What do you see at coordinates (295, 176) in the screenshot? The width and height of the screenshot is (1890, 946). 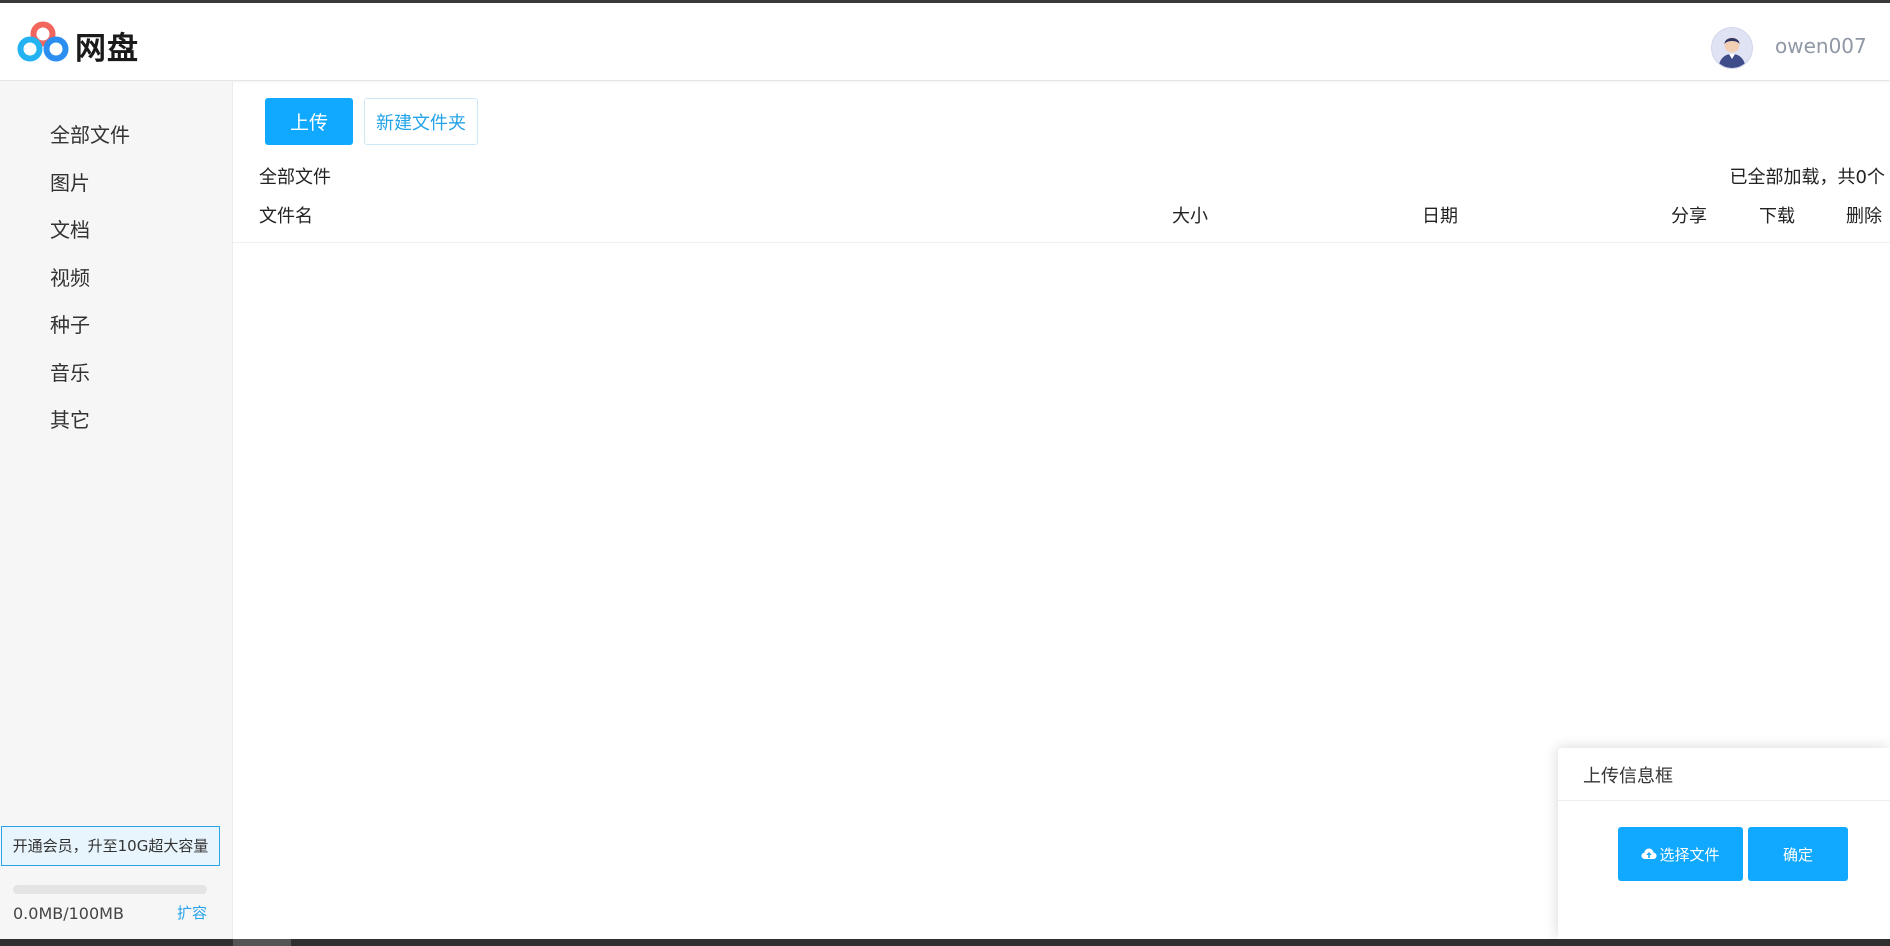 I see `breadcrumb: 全部文件` at bounding box center [295, 176].